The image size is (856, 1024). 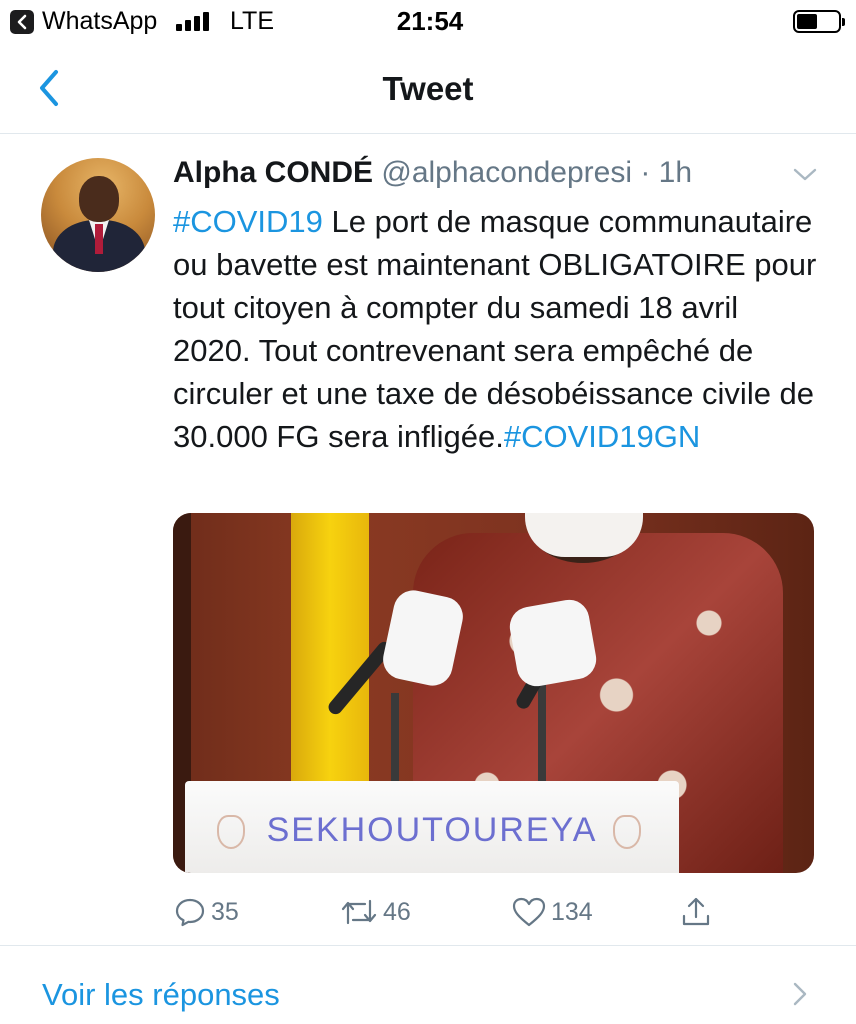 I want to click on reply-count: 35, so click(x=225, y=911).